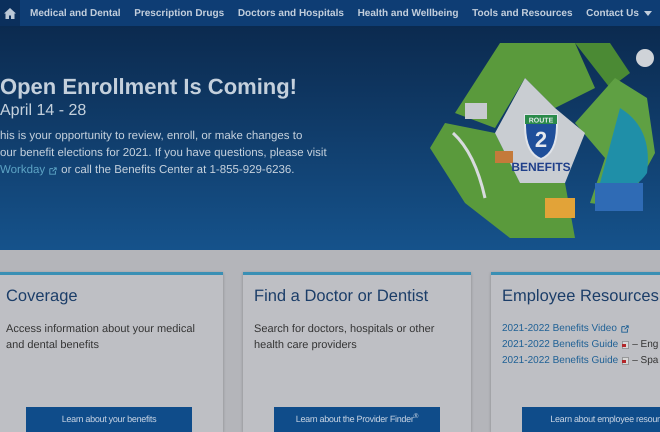 The image size is (660, 432). What do you see at coordinates (645, 345) in the screenshot?
I see `language-label: – Eng` at bounding box center [645, 345].